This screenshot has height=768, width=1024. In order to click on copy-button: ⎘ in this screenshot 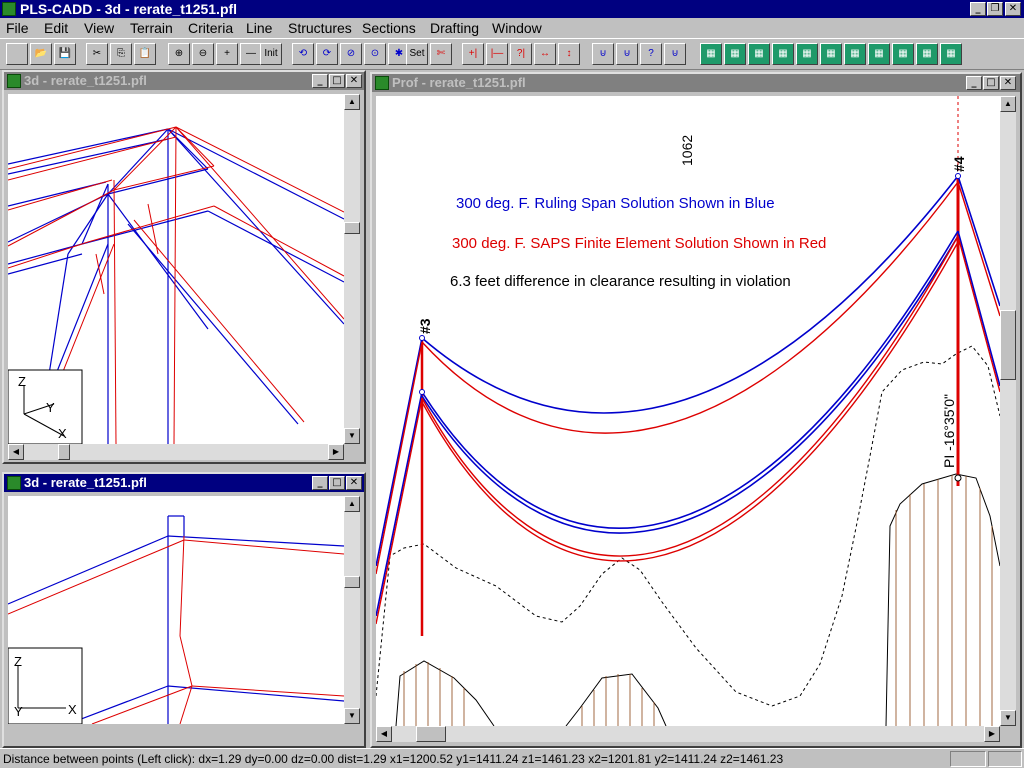, I will do `click(121, 54)`.